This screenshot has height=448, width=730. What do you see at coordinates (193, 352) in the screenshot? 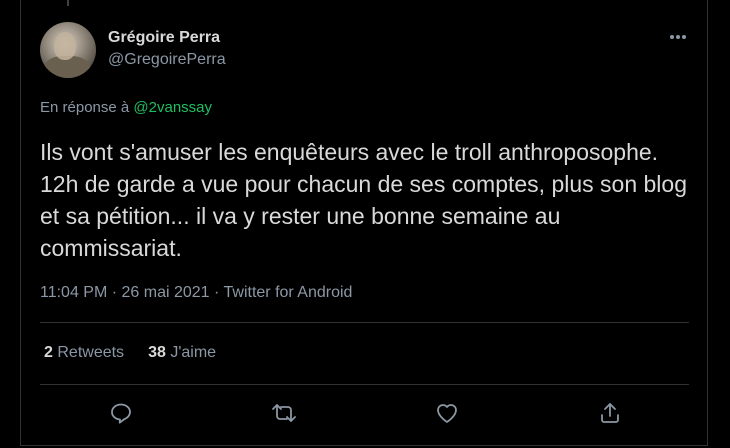
I see `likes-label: J'aime` at bounding box center [193, 352].